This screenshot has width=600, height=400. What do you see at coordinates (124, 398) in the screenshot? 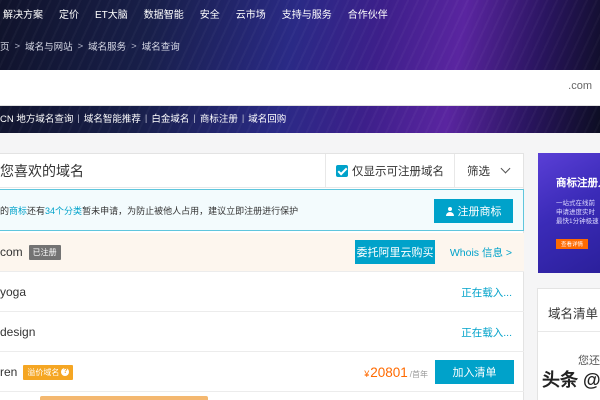
I see `promo-strip` at bounding box center [124, 398].